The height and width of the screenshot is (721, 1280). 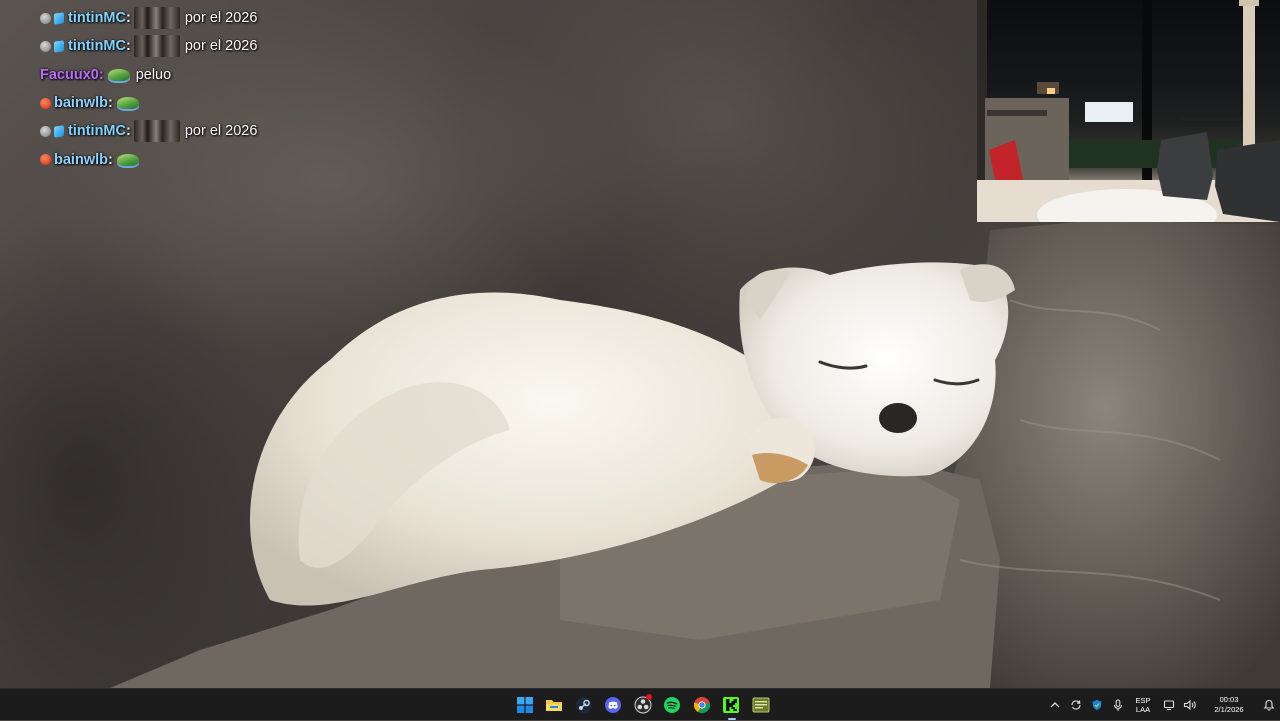 I want to click on clock-button: 00:03 2/1/2026, so click(x=1229, y=705).